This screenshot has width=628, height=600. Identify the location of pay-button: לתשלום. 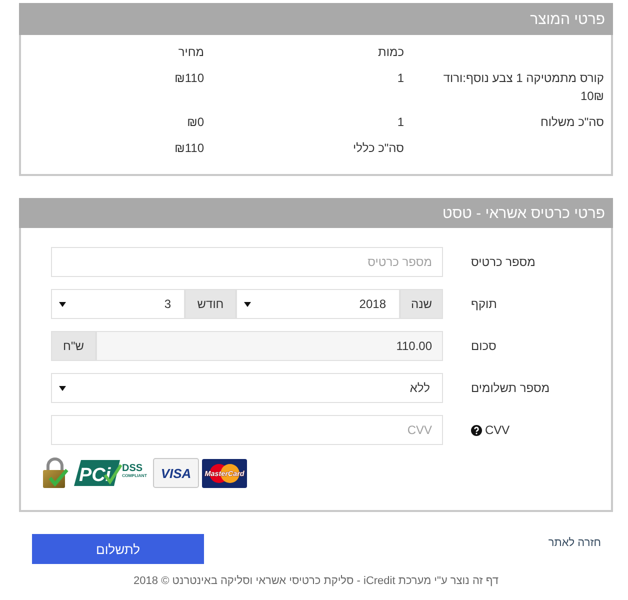
(118, 549).